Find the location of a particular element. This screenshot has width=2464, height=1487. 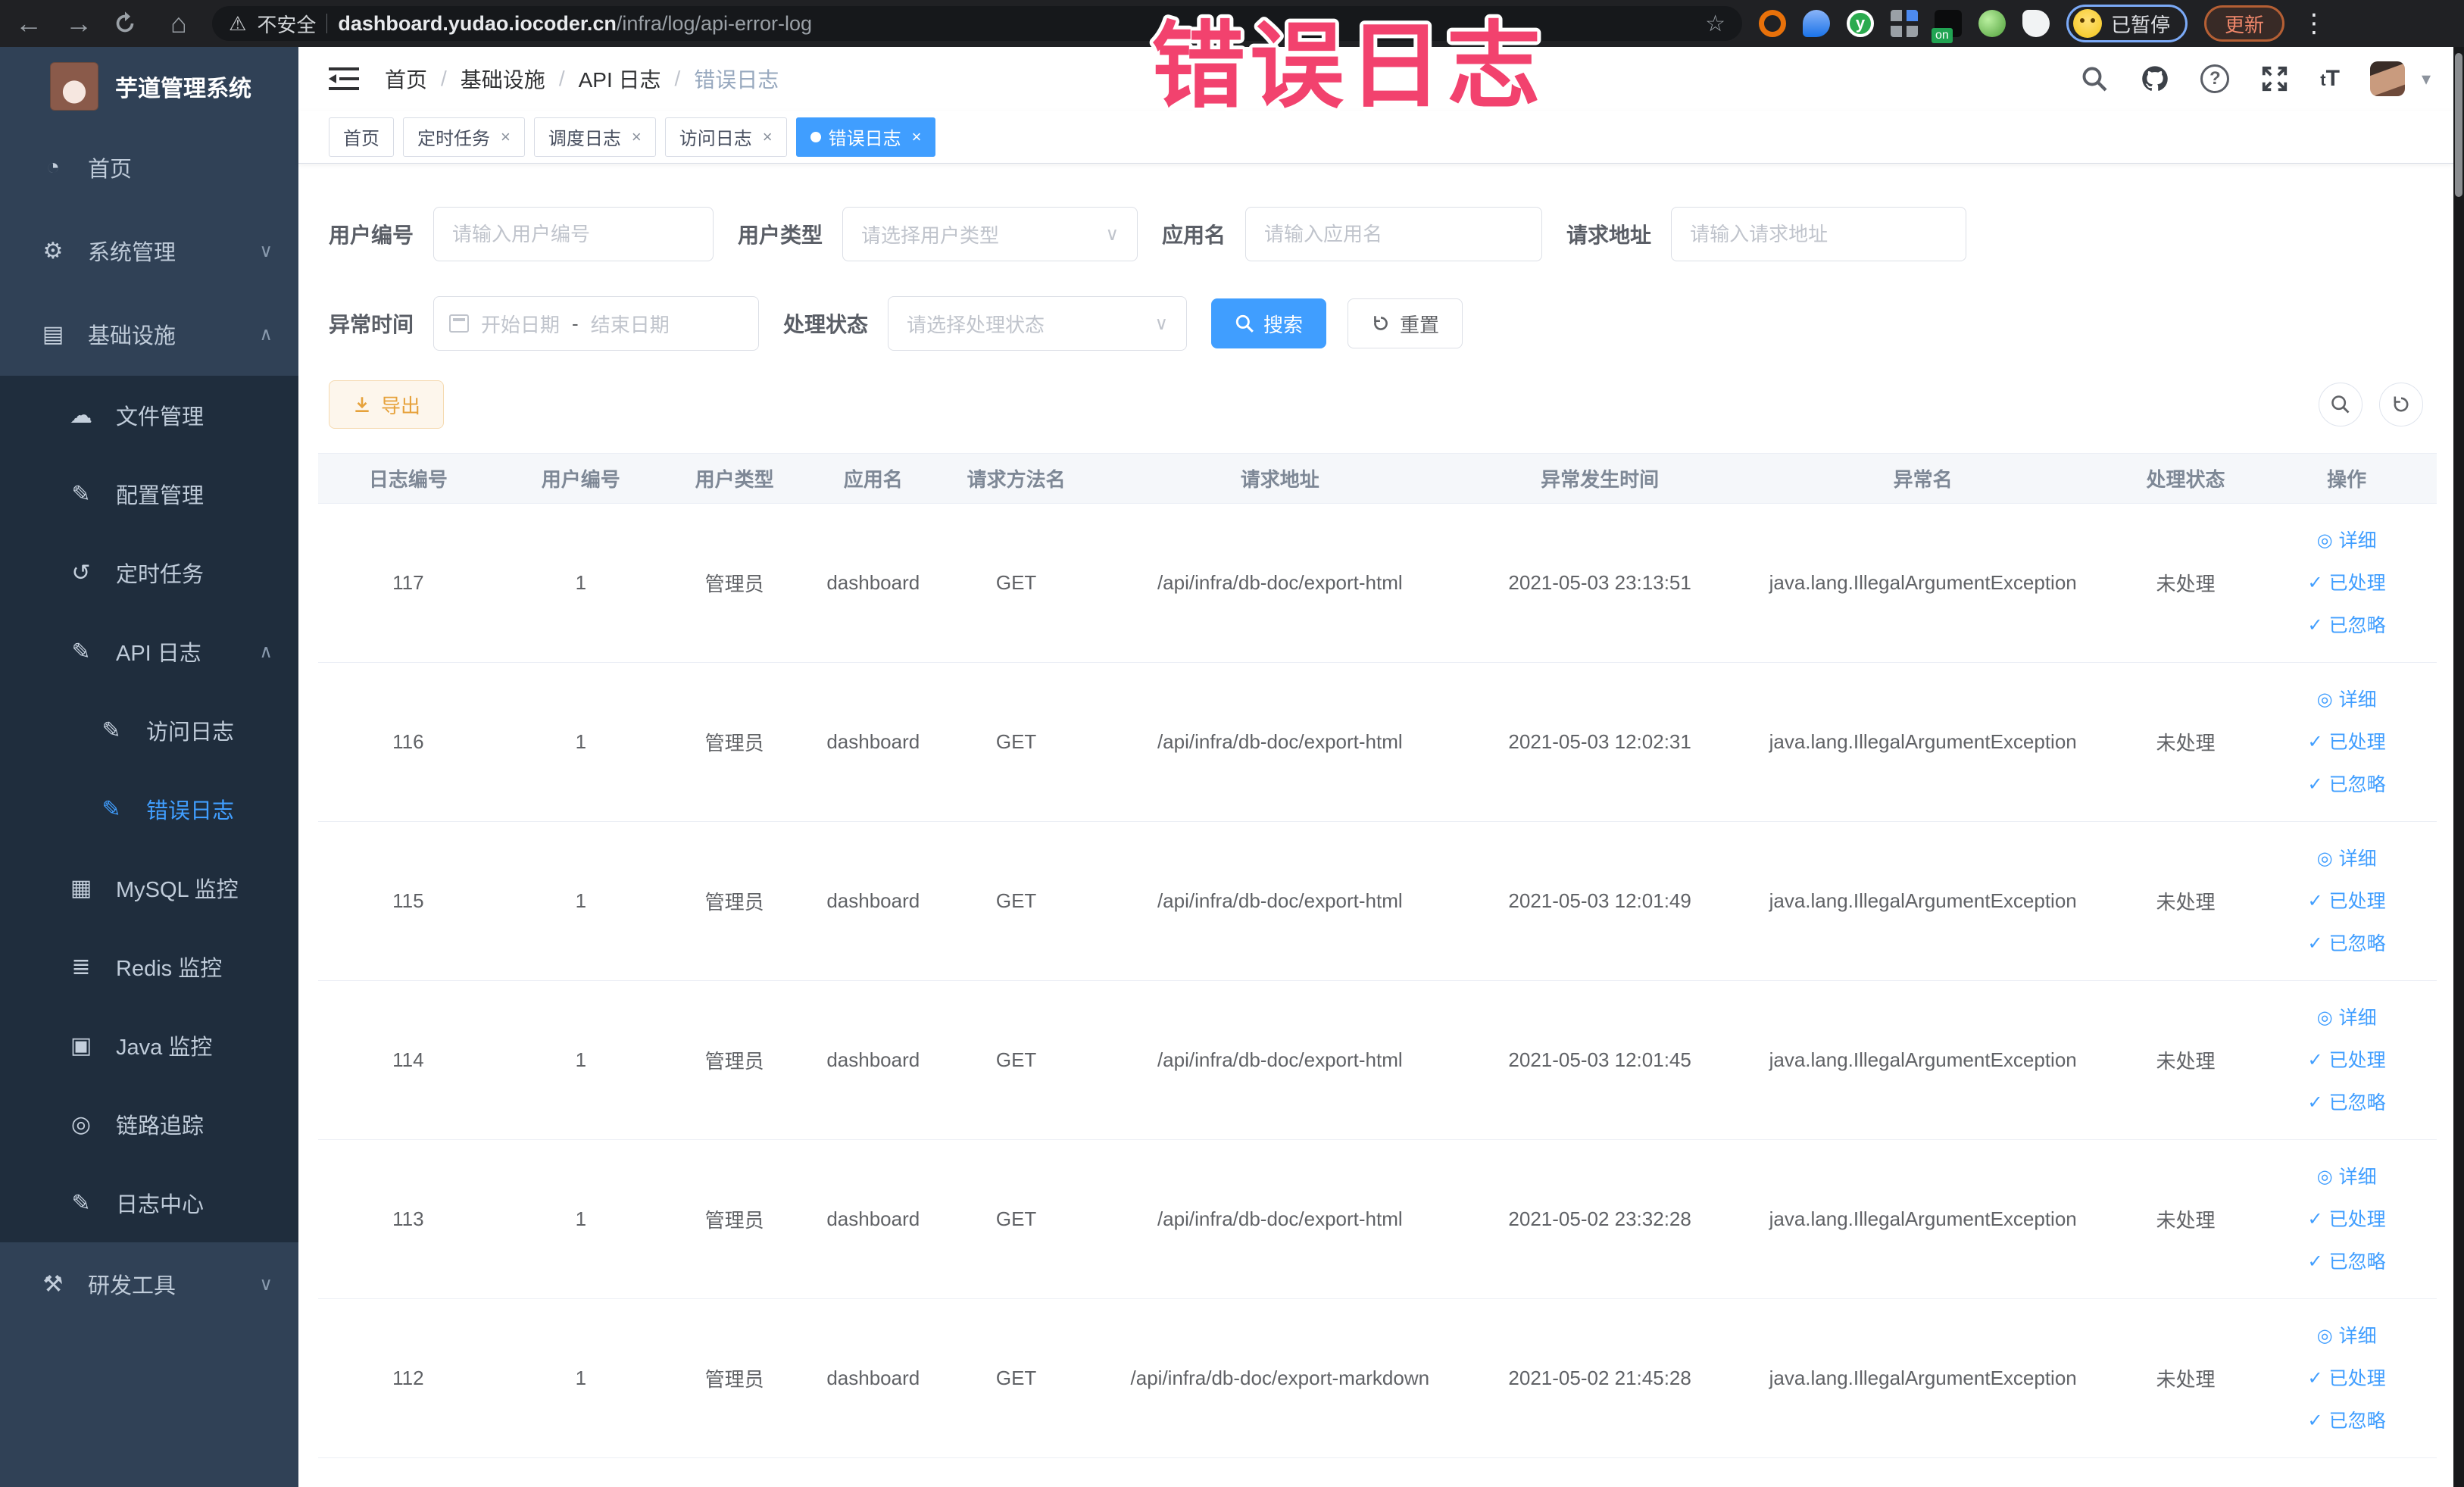

back-icon: ← is located at coordinates (28, 23).